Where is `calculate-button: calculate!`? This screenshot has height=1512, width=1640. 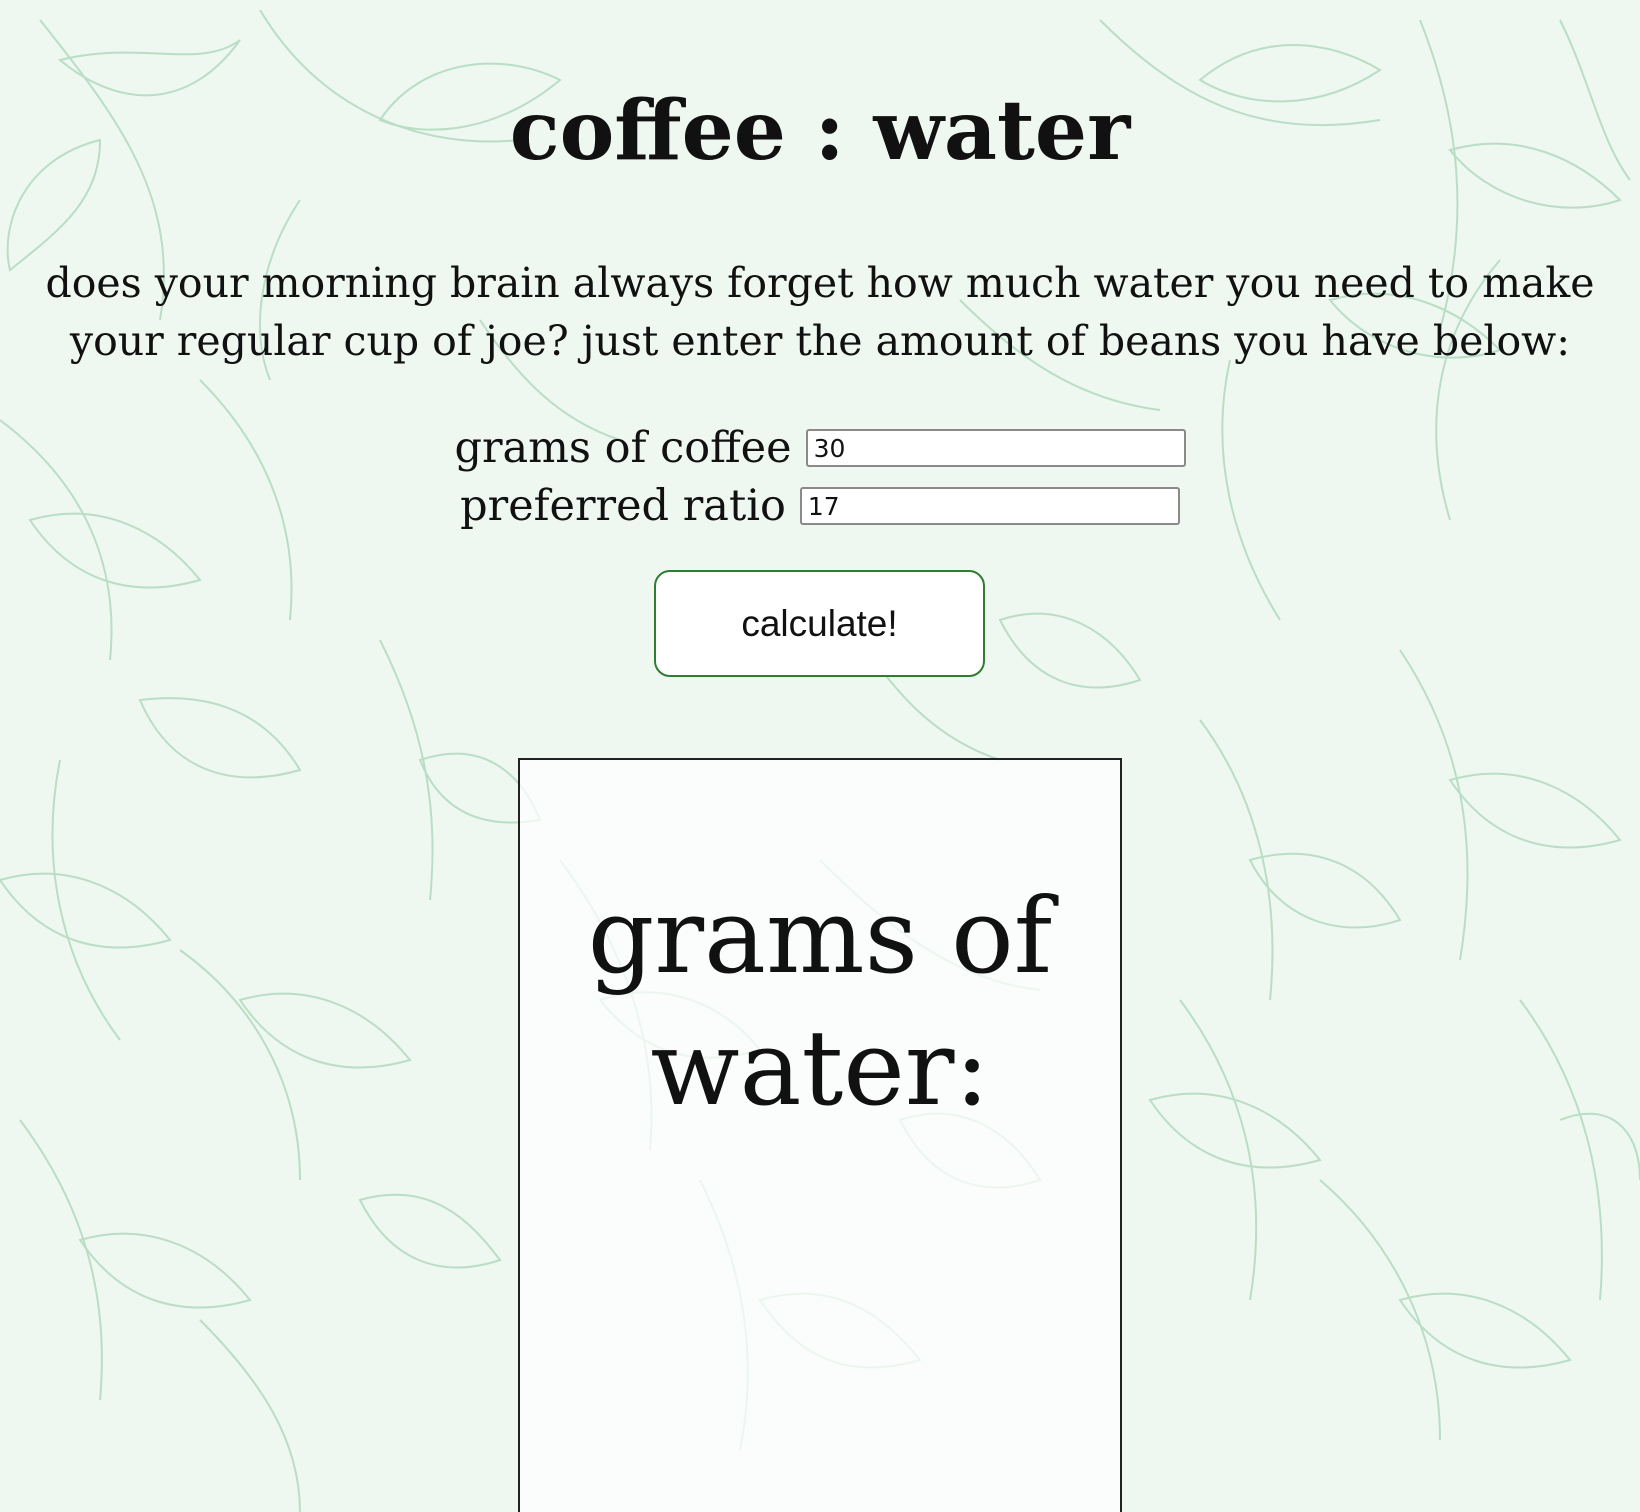 calculate-button: calculate! is located at coordinates (819, 623).